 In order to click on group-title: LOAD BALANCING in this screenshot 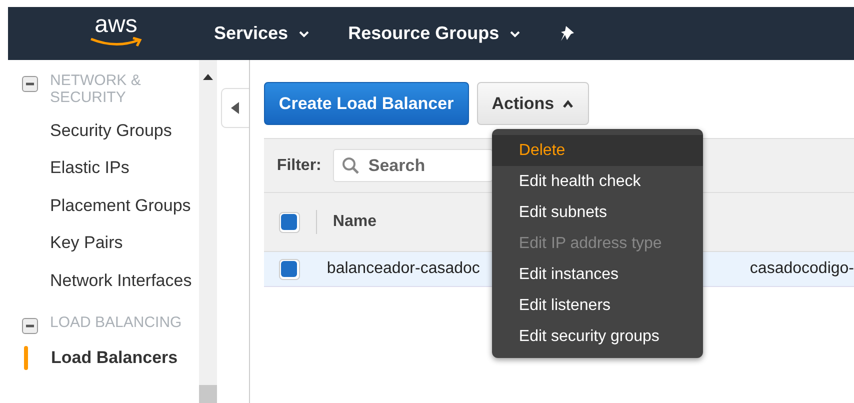, I will do `click(116, 322)`.